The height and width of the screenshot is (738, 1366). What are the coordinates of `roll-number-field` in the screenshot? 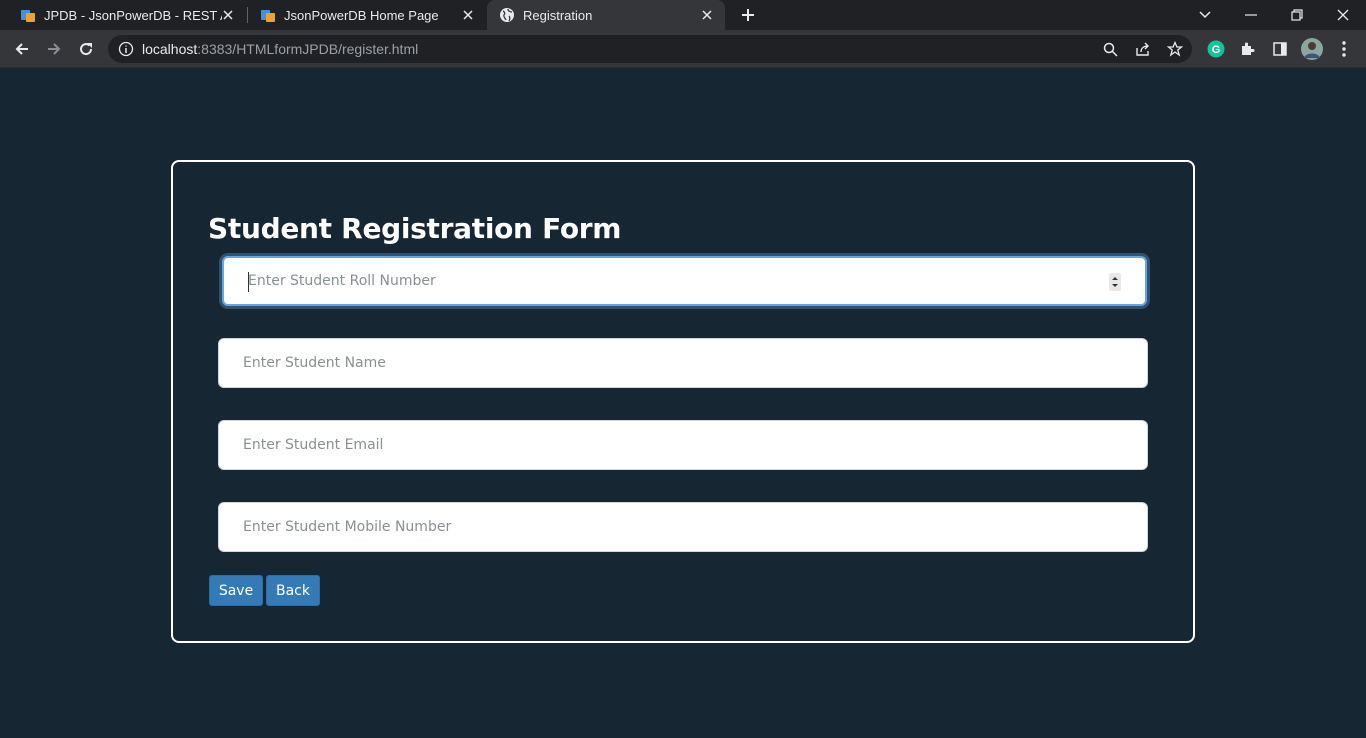 It's located at (684, 281).